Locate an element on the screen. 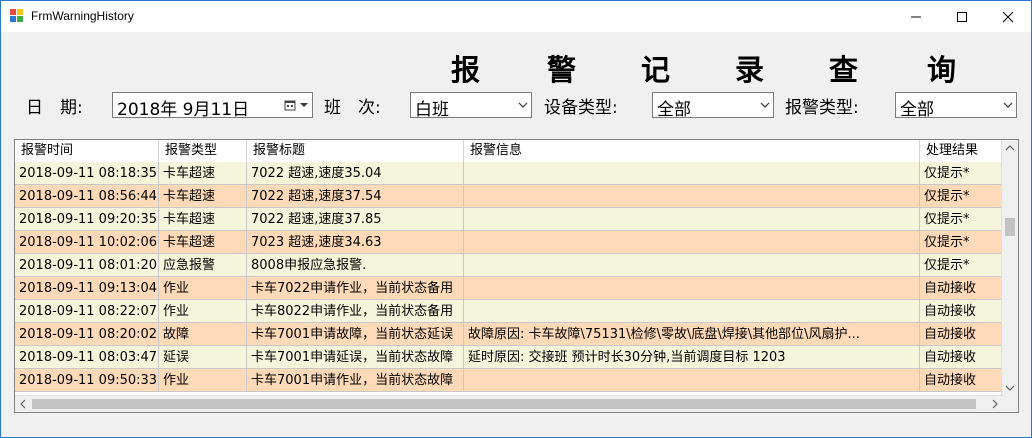 This screenshot has width=1032, height=438. cell-title: 卡车8022申请作业，当前状态备用 is located at coordinates (355, 311).